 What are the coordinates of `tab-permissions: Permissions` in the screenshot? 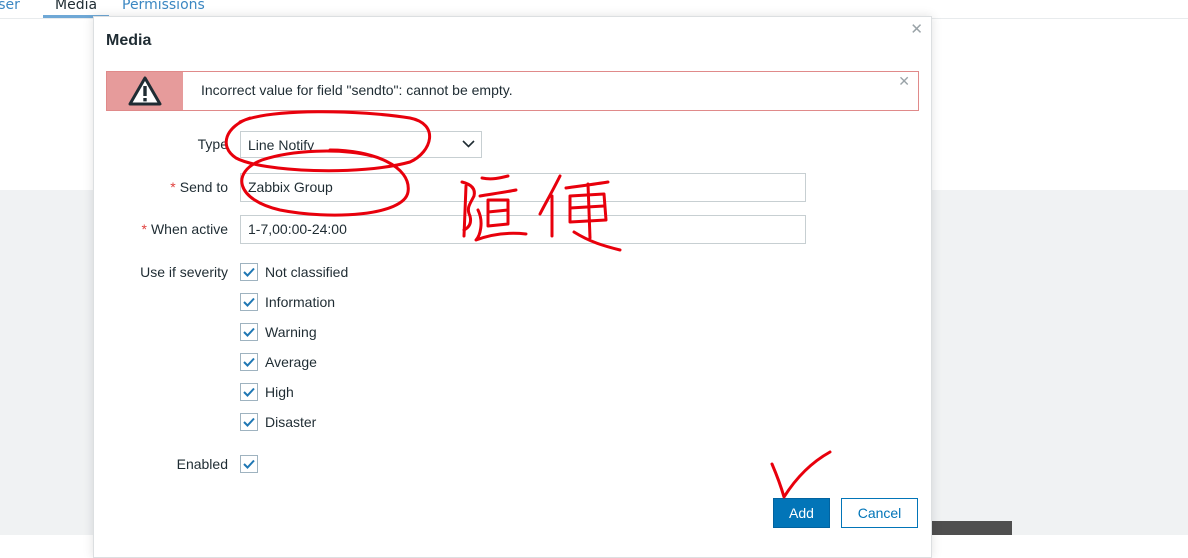 It's located at (163, 7).